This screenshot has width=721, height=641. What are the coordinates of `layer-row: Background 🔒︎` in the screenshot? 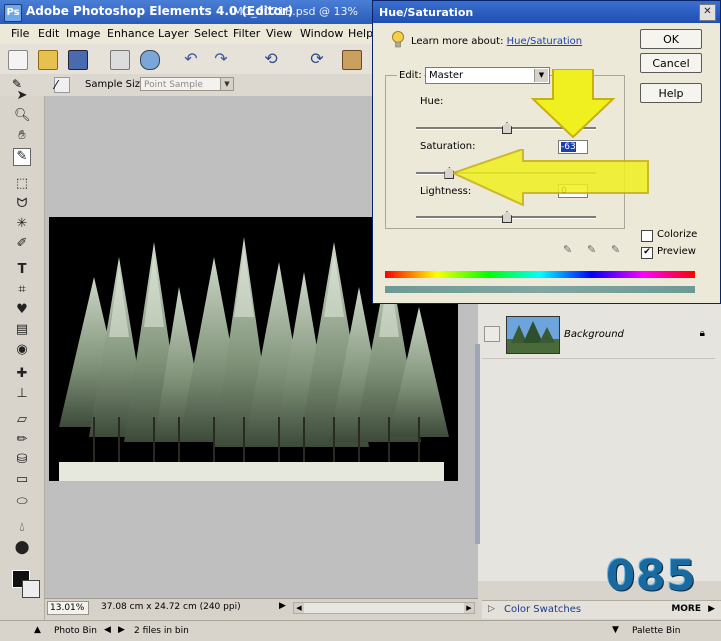 It's located at (598, 335).